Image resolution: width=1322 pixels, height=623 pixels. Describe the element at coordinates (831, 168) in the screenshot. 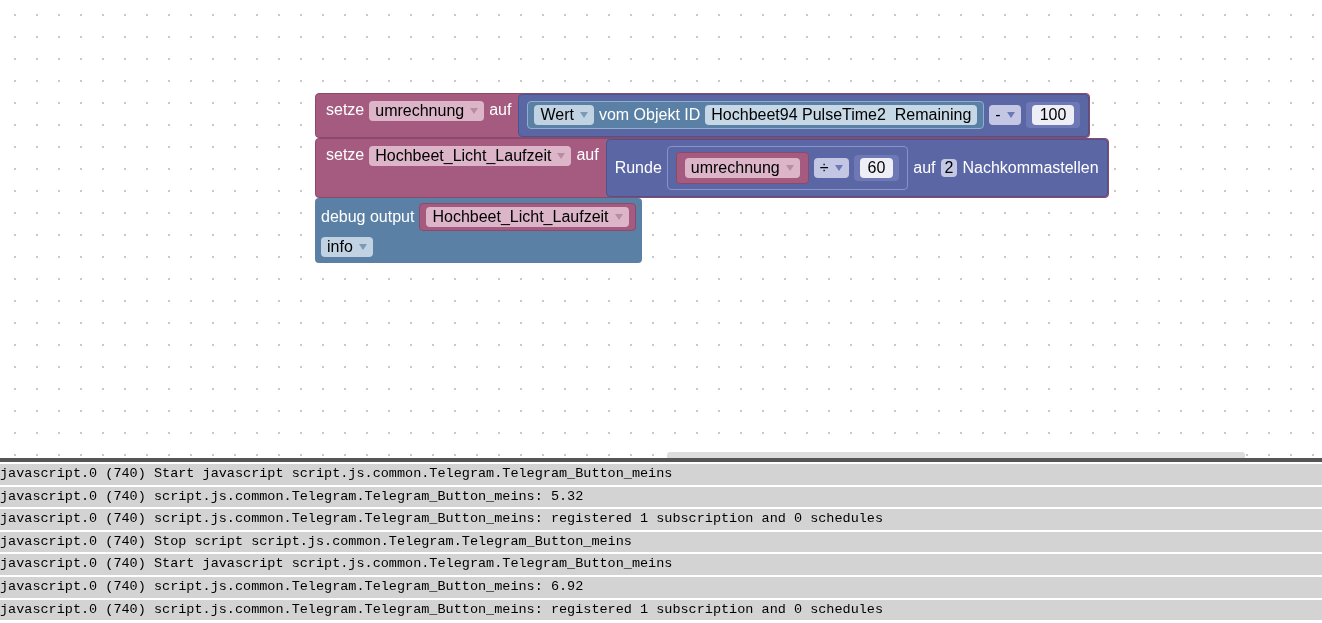

I see `dropdown-field: ÷` at that location.